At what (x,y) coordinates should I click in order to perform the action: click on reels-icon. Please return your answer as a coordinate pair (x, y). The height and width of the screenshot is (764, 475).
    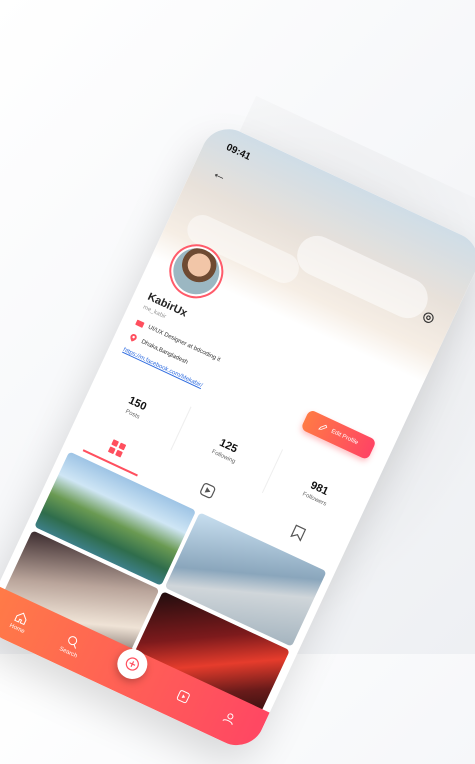
    Looking at the image, I should click on (184, 696).